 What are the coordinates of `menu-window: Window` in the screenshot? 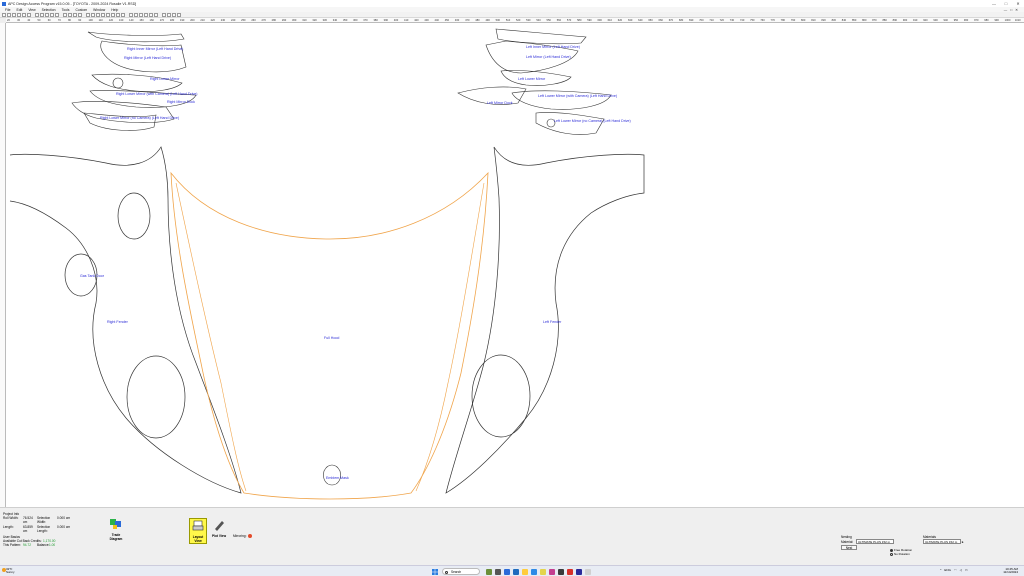 It's located at (99, 10).